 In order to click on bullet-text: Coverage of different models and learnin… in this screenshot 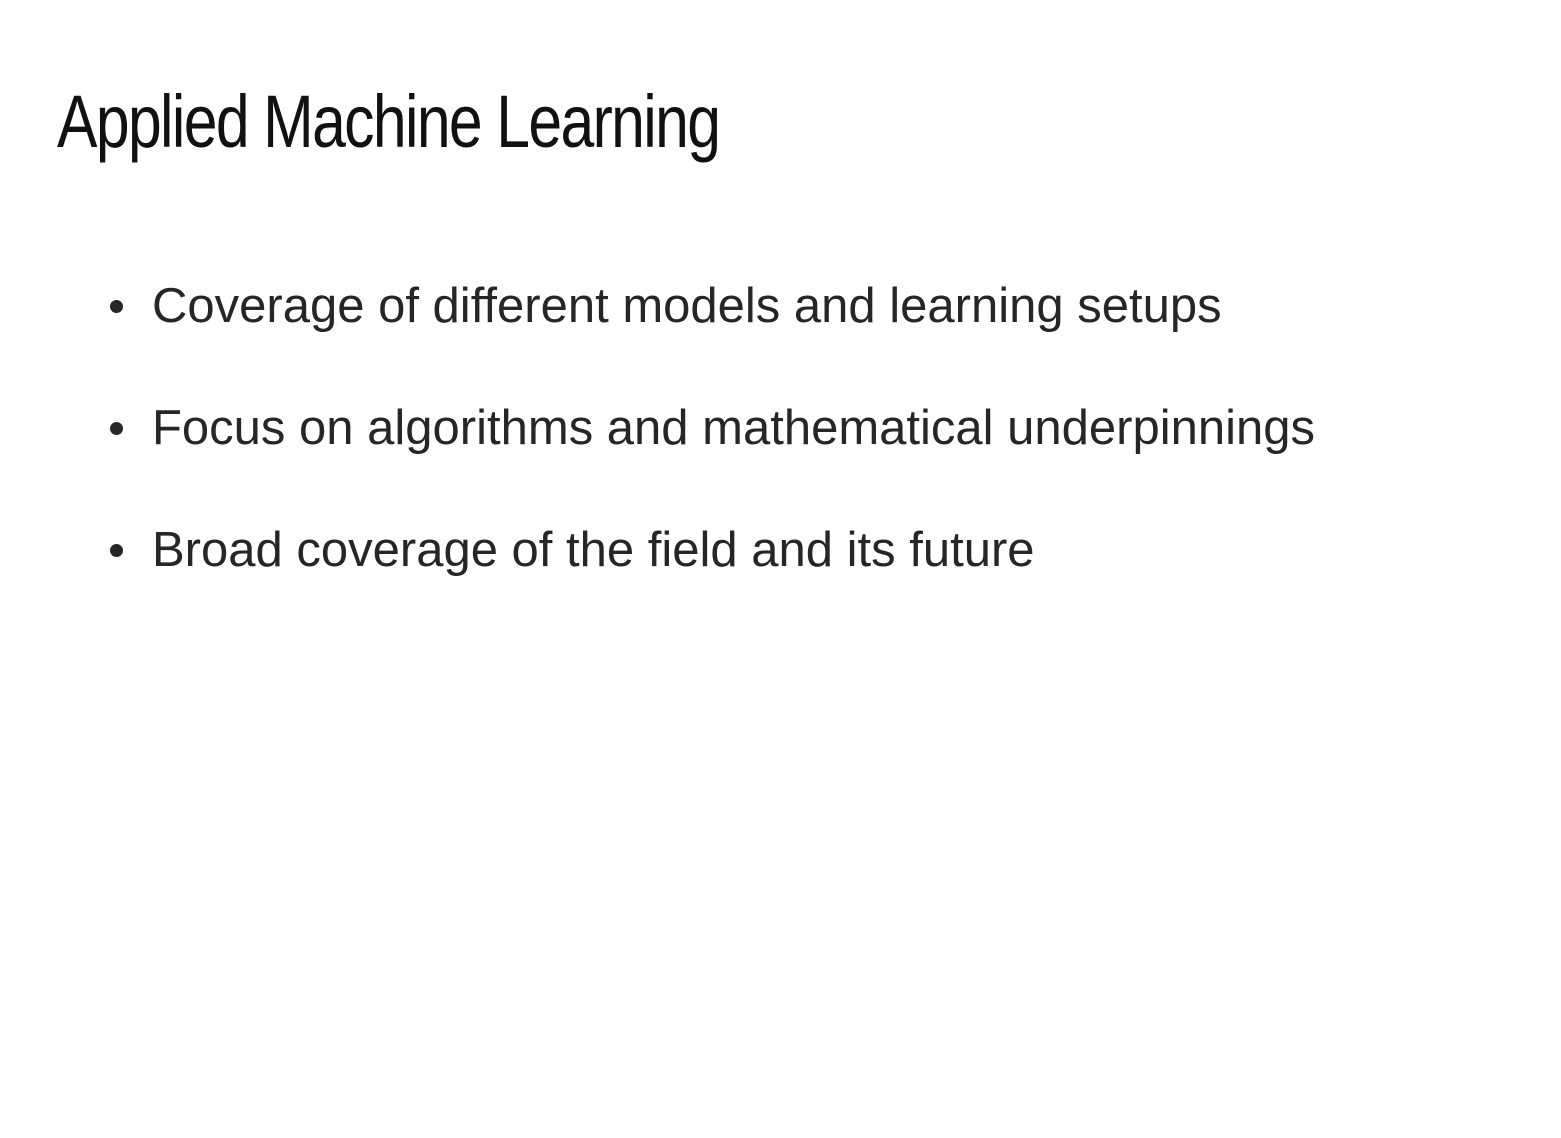, I will do `click(687, 306)`.